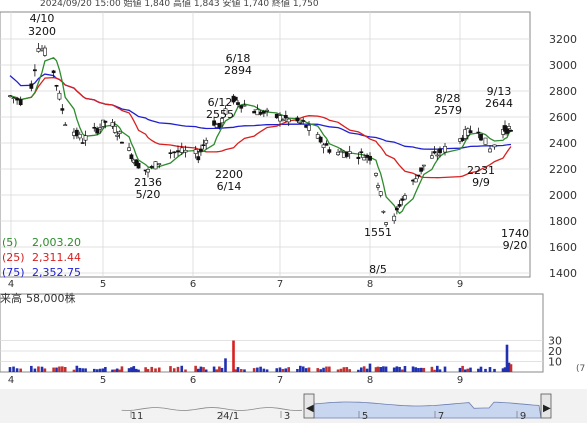 This screenshot has height=423, width=587. What do you see at coordinates (280, 284) in the screenshot?
I see `month-label: 7` at bounding box center [280, 284].